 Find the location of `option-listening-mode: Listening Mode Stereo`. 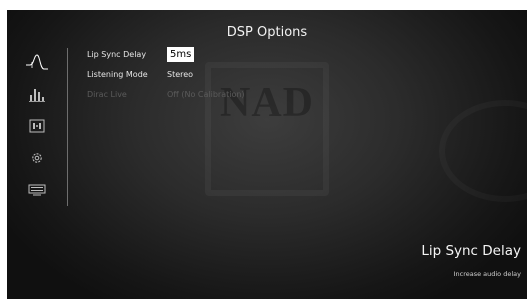

option-listening-mode: Listening Mode Stereo is located at coordinates (140, 74).